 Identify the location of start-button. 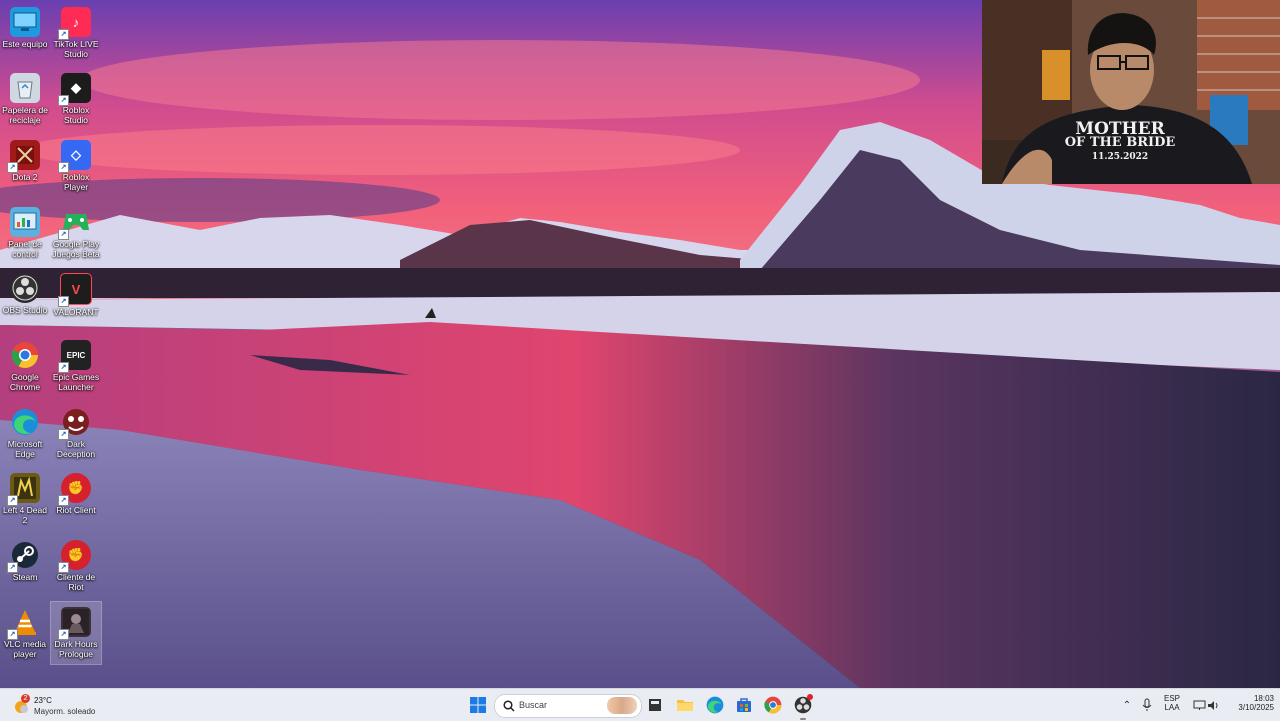
(478, 705).